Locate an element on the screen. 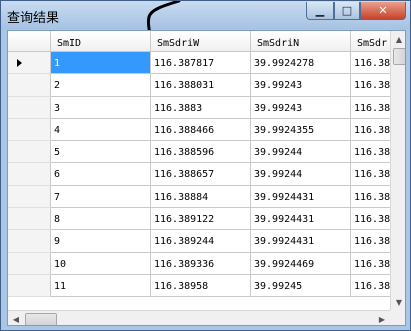  table-row: 2 116.388031 39.99243 116.38 is located at coordinates (199, 85).